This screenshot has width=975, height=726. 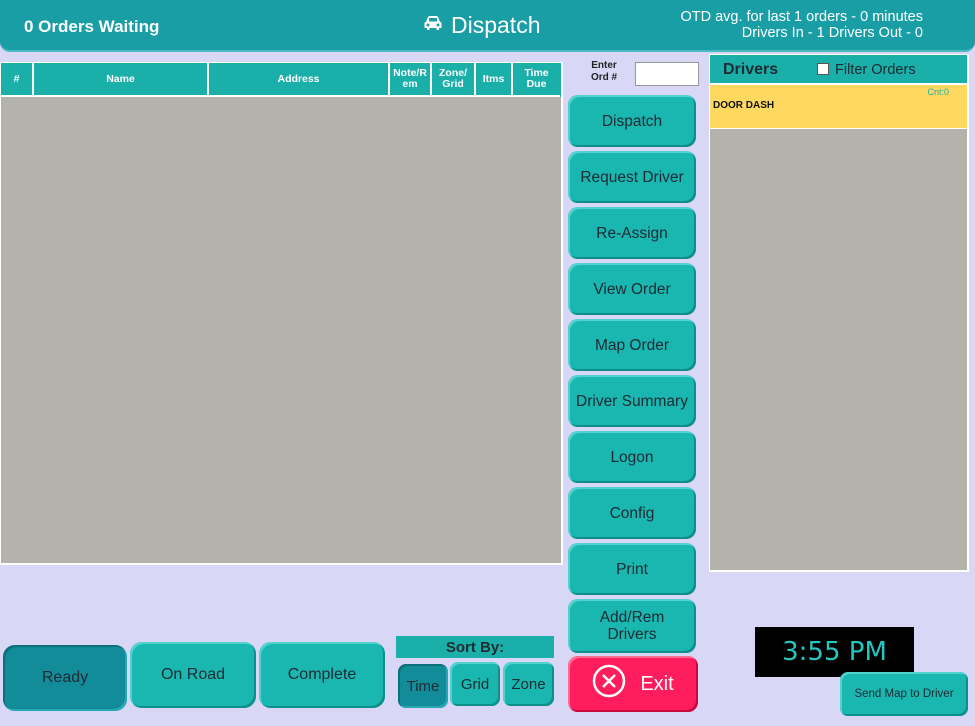 I want to click on driver-summary-button: Driver Summary, so click(x=632, y=401).